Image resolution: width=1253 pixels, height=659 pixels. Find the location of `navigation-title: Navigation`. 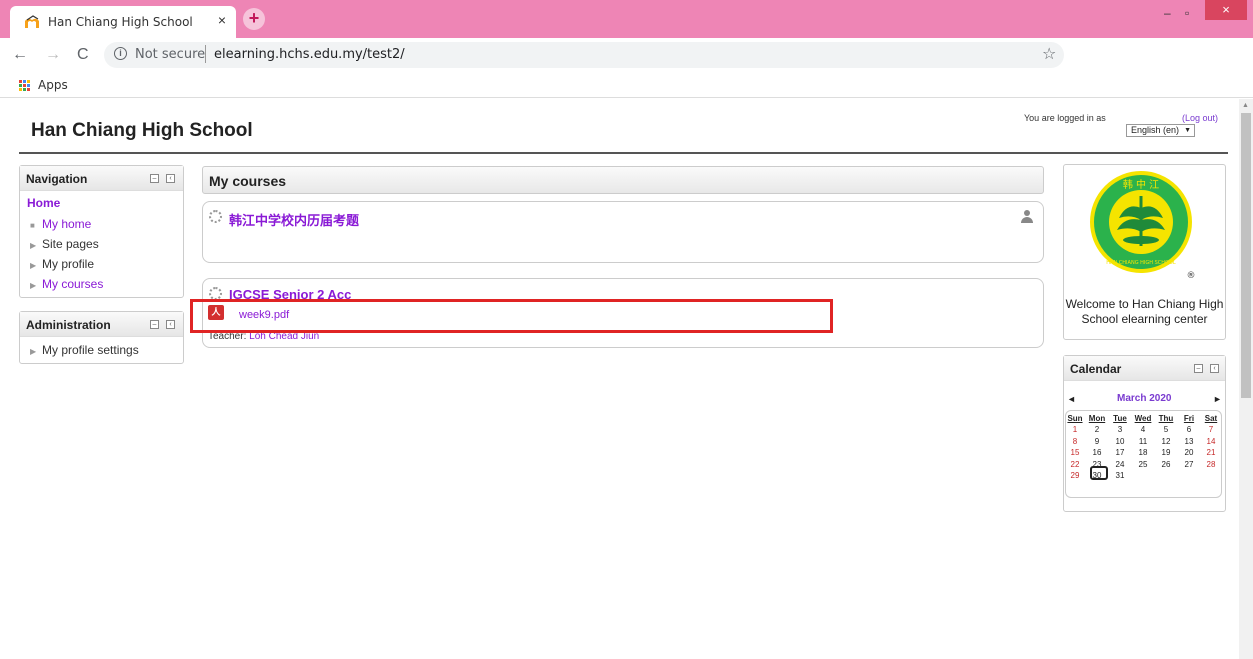

navigation-title: Navigation is located at coordinates (57, 179).